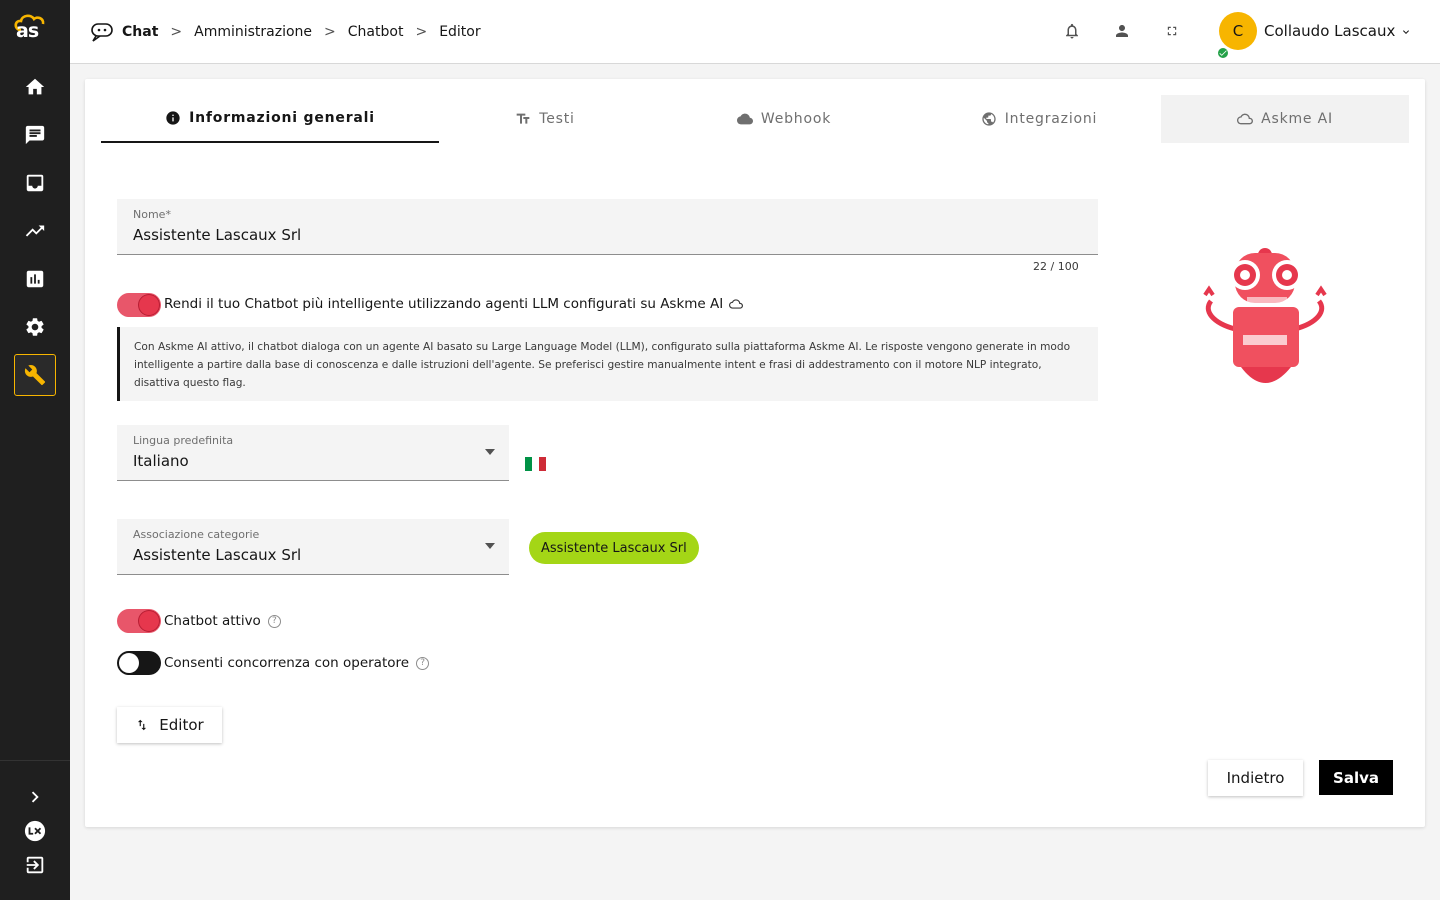  I want to click on info-icon, so click(173, 118).